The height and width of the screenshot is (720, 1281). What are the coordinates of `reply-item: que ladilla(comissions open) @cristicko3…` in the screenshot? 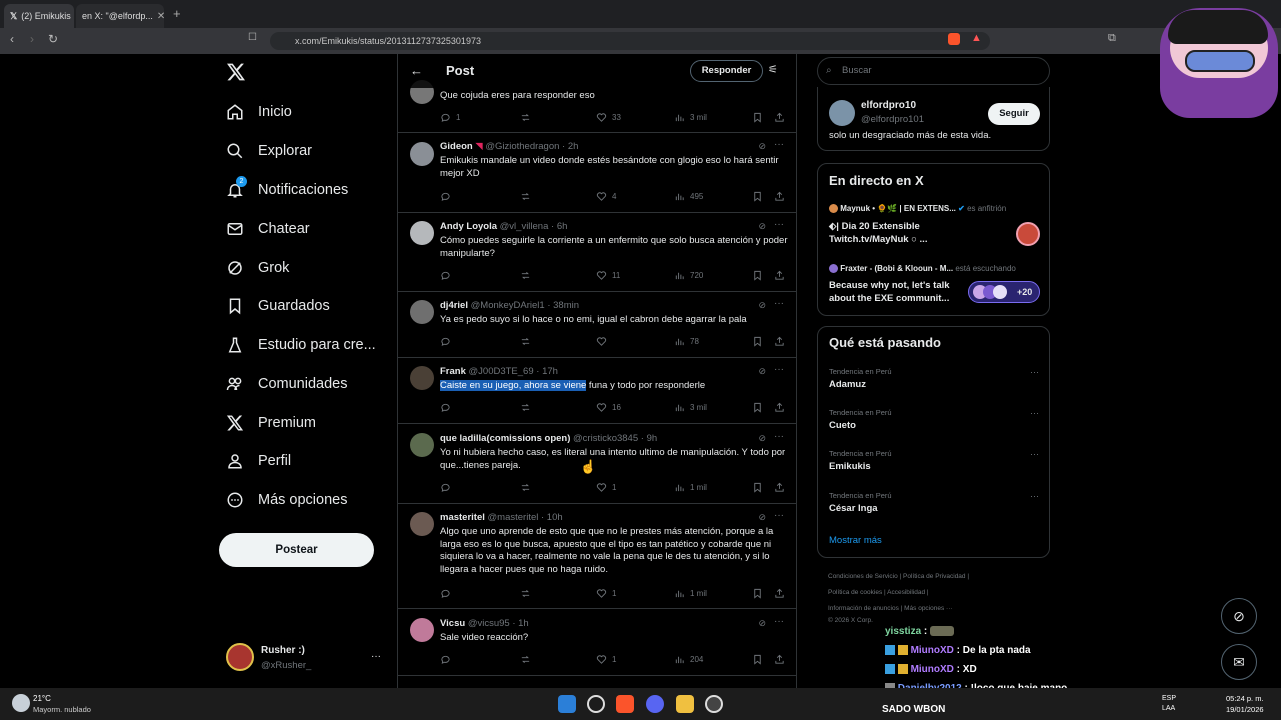 It's located at (597, 464).